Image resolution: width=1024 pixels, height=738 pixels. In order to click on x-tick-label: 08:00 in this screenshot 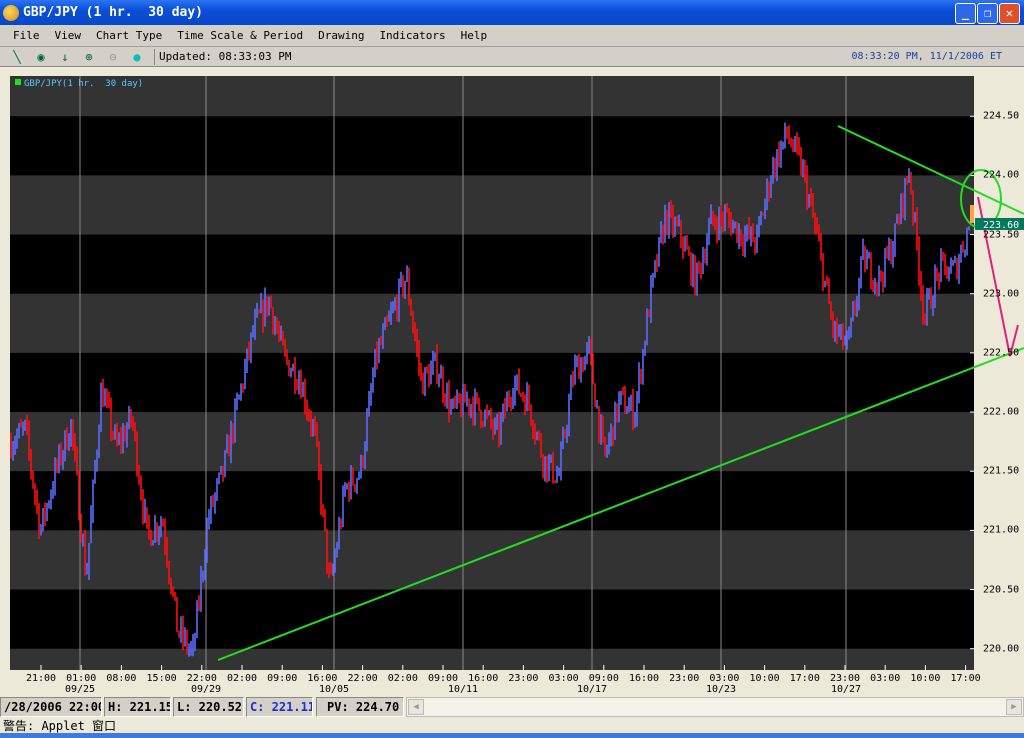, I will do `click(121, 678)`.